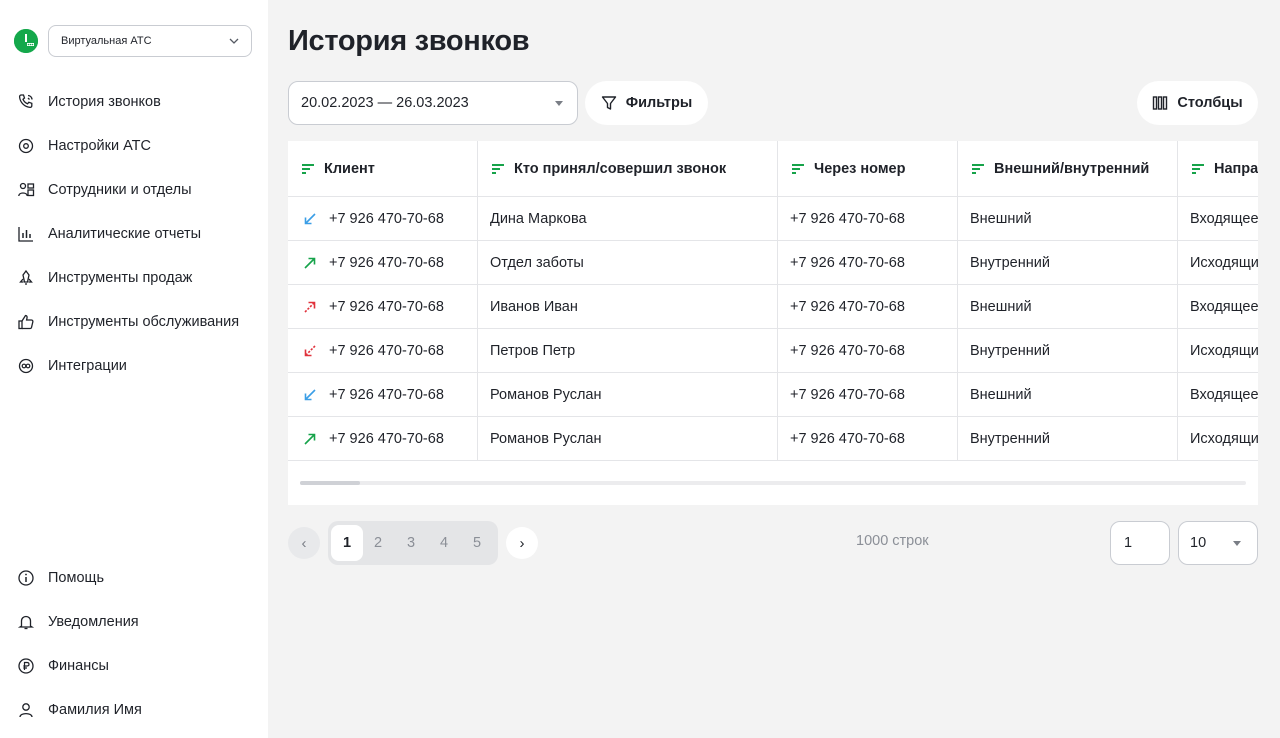 This screenshot has height=738, width=1280. What do you see at coordinates (304, 543) in the screenshot?
I see `prev-page-button: ‹` at bounding box center [304, 543].